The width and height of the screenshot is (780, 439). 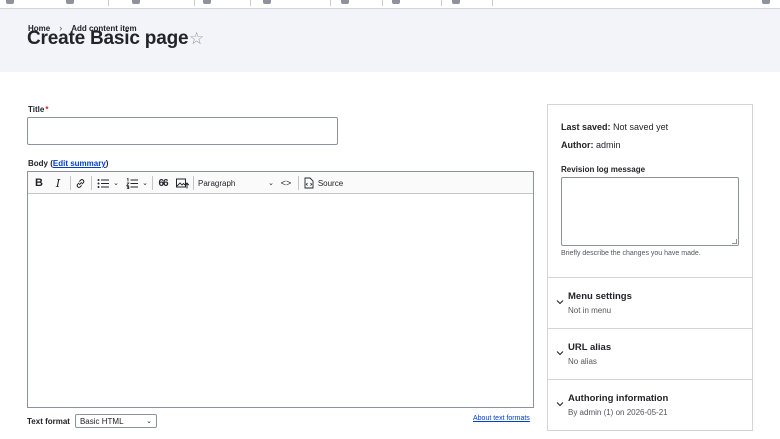 I want to click on source-button: Source, so click(x=323, y=183).